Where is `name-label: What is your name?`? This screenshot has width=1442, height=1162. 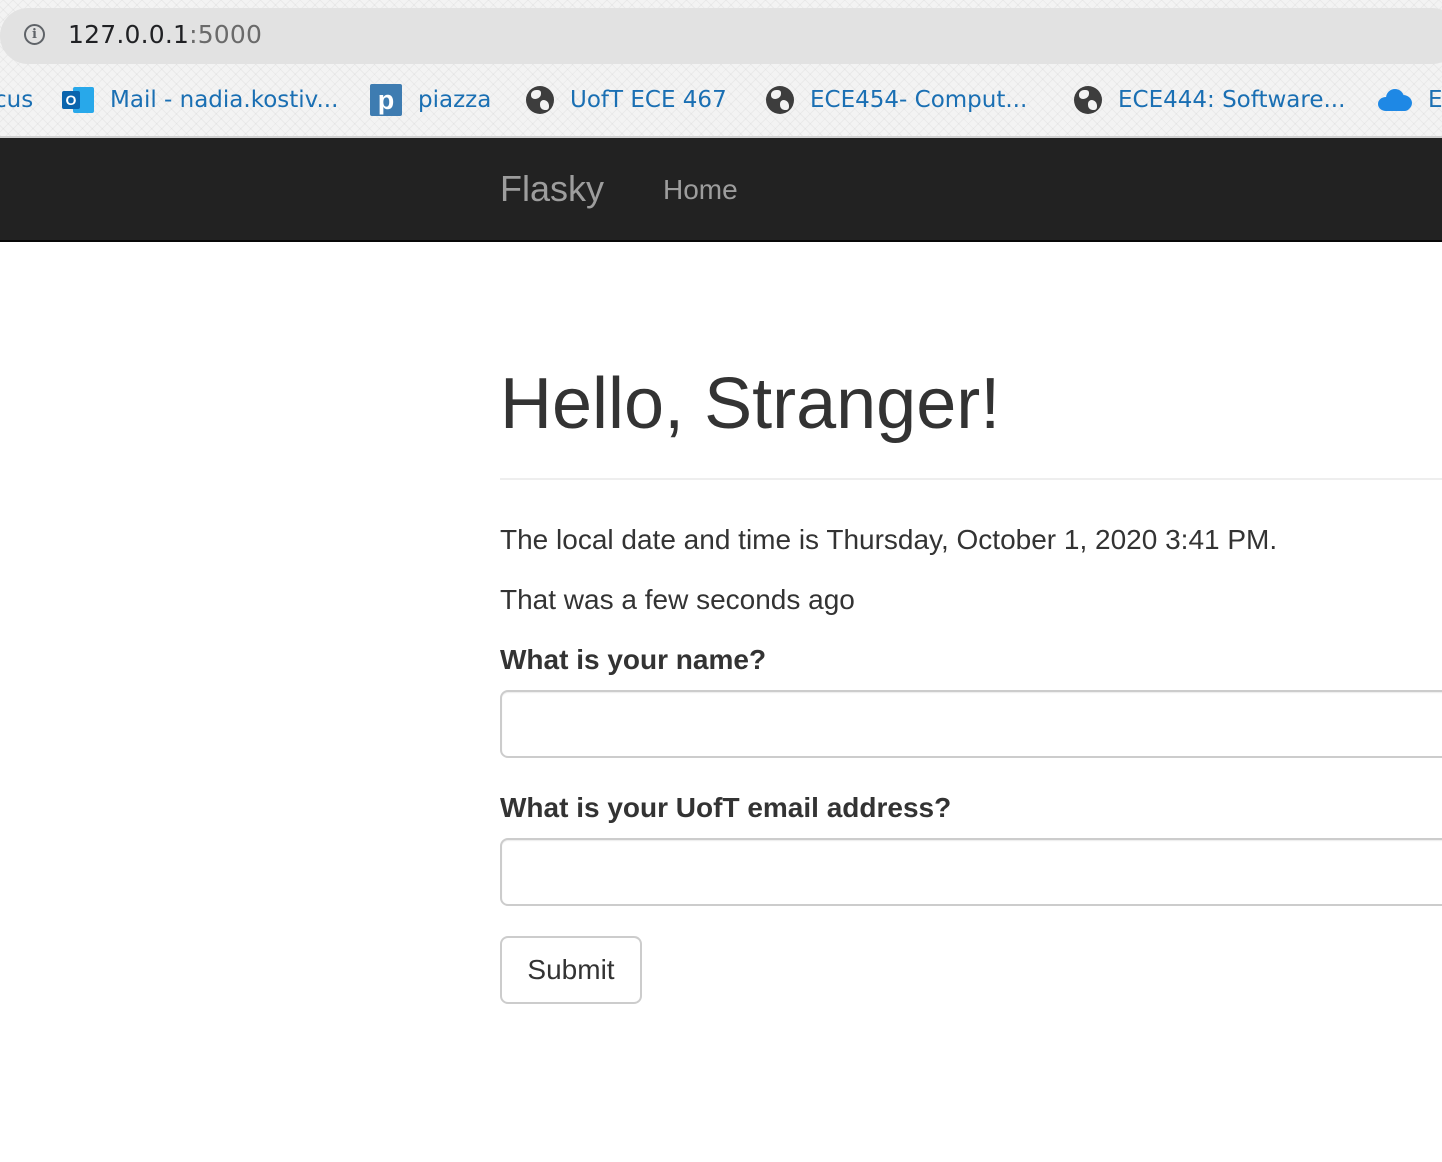
name-label: What is your name? is located at coordinates (633, 659).